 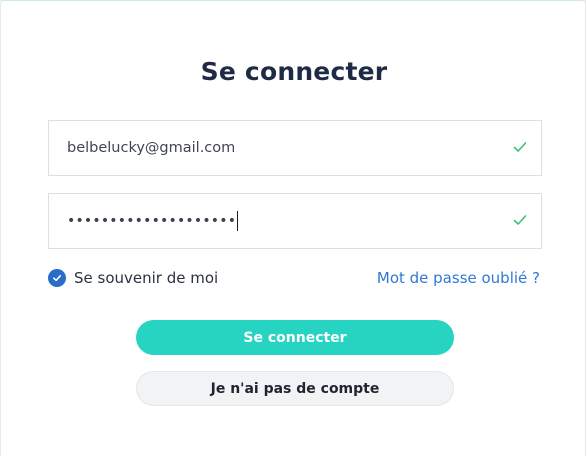 What do you see at coordinates (520, 220) in the screenshot?
I see `password-valid-checkmark-icon` at bounding box center [520, 220].